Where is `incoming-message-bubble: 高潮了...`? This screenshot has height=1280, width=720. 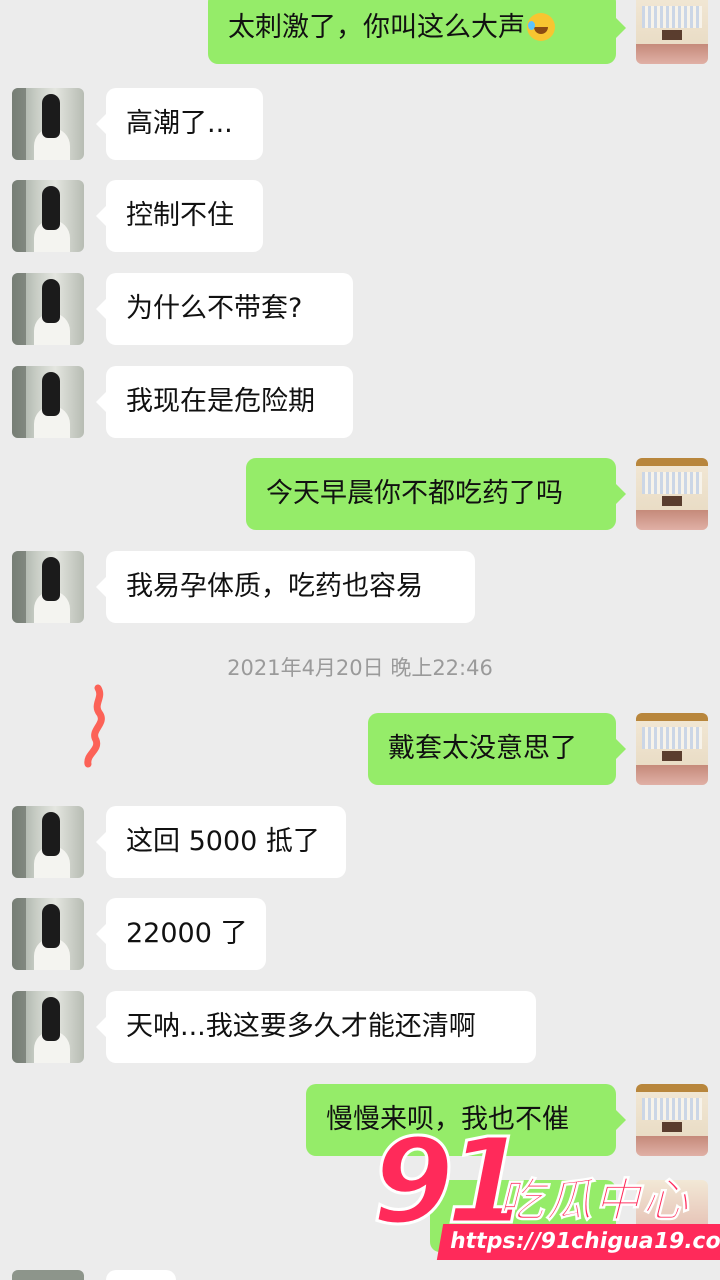
incoming-message-bubble: 高潮了... is located at coordinates (179, 124).